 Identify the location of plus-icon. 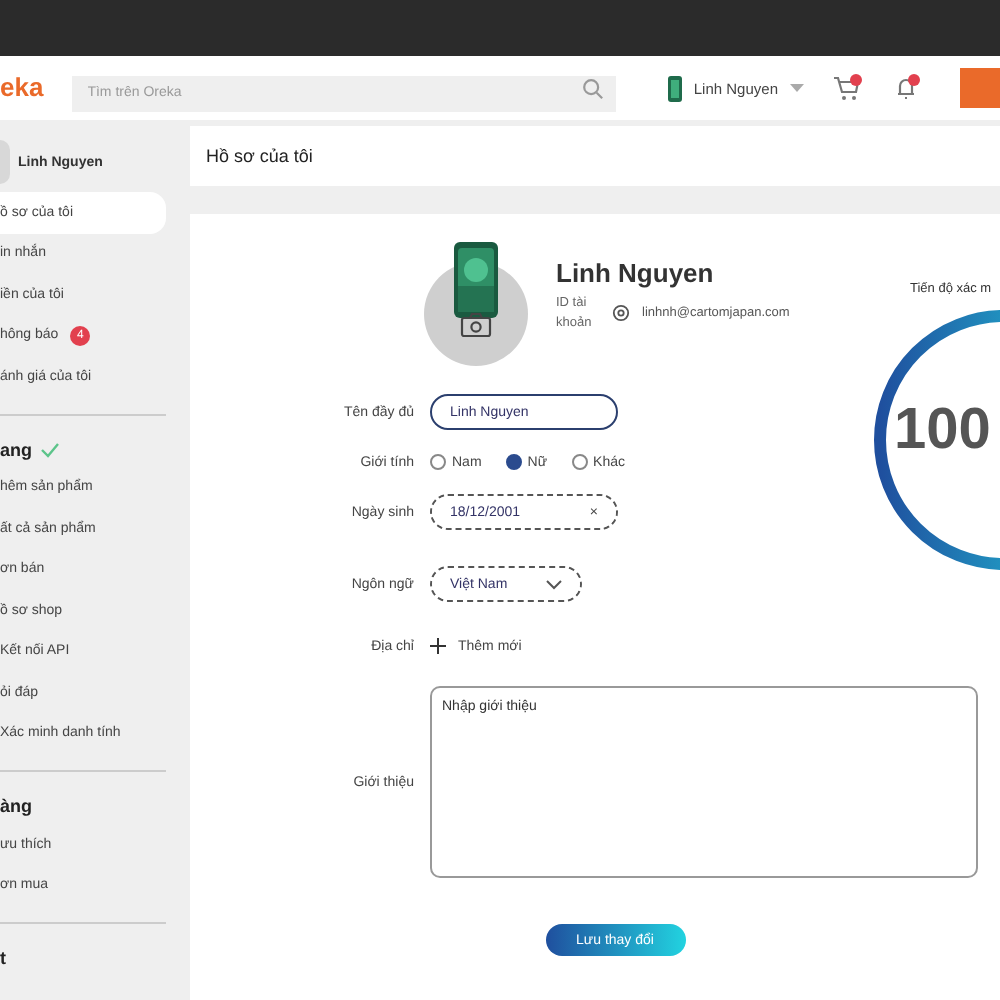
(438, 646).